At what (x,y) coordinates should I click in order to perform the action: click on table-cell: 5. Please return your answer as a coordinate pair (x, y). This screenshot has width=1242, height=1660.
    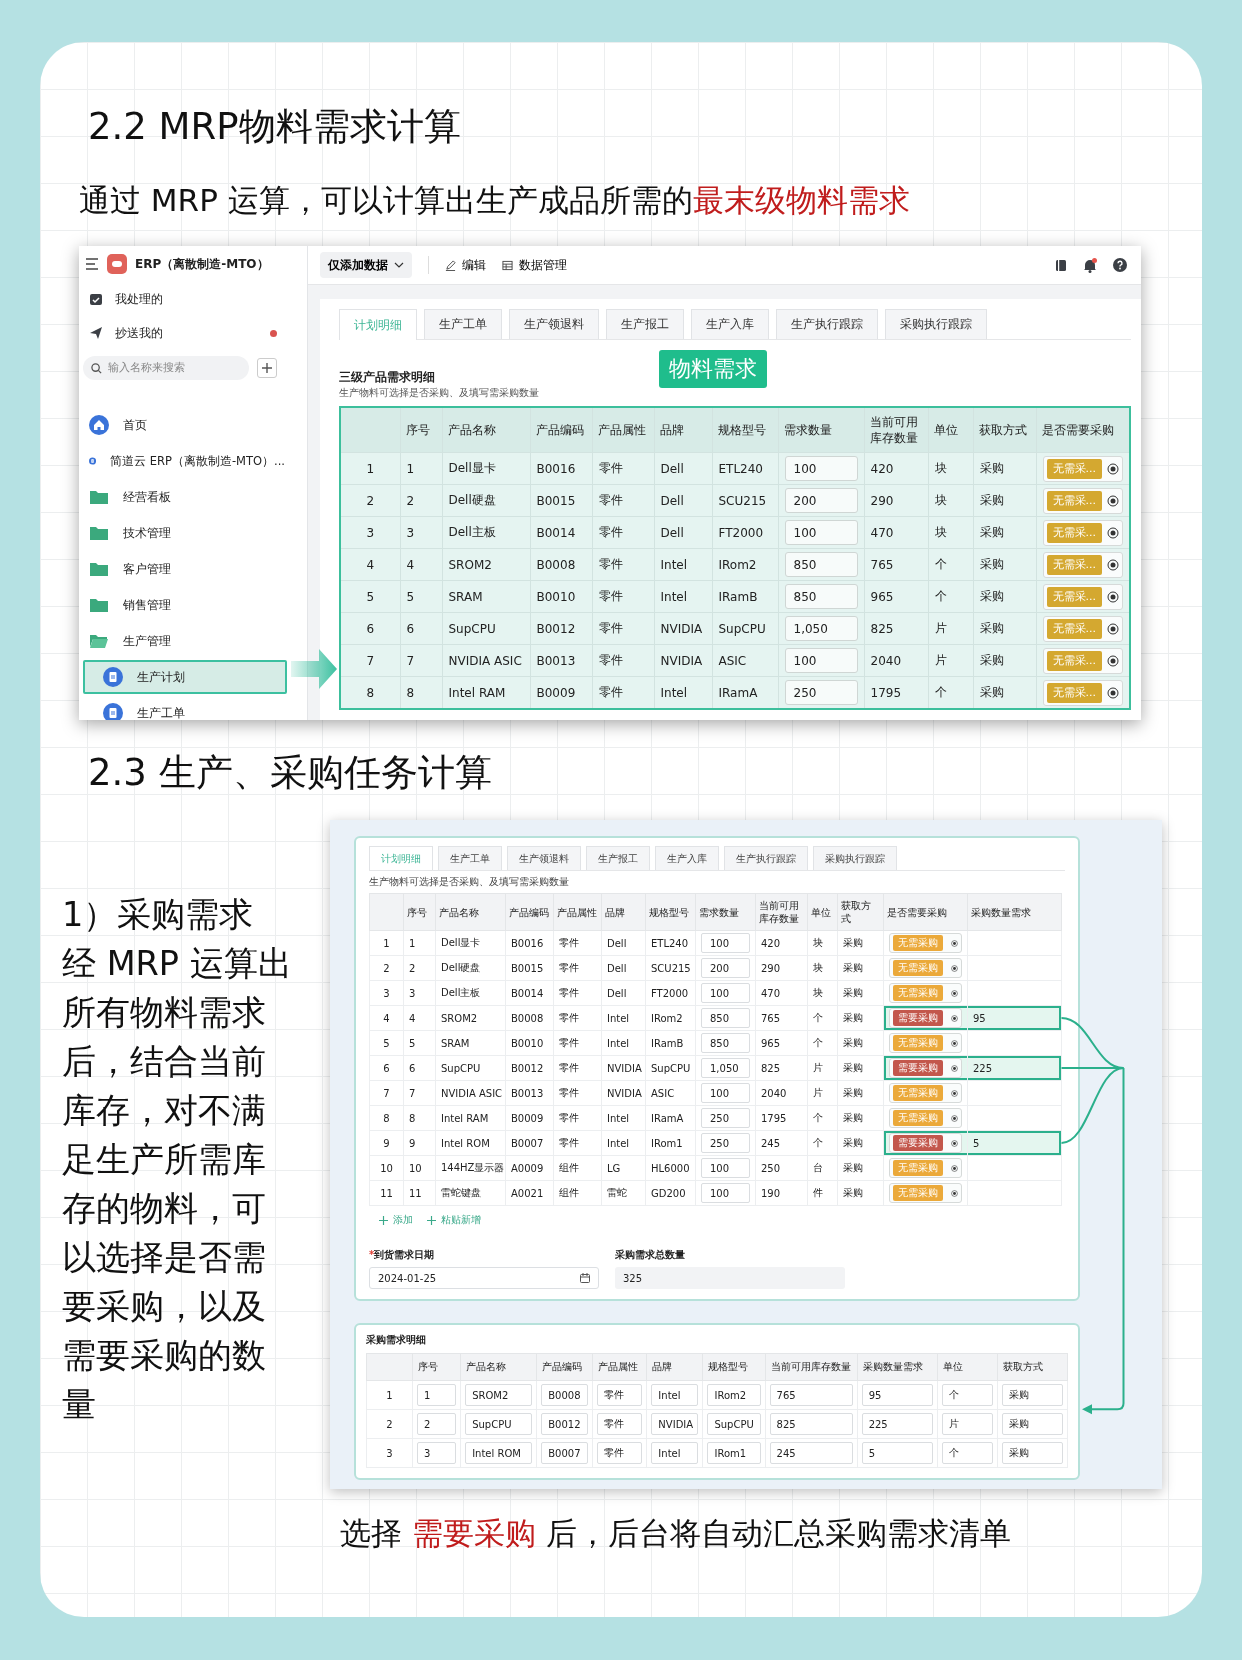
    Looking at the image, I should click on (976, 1143).